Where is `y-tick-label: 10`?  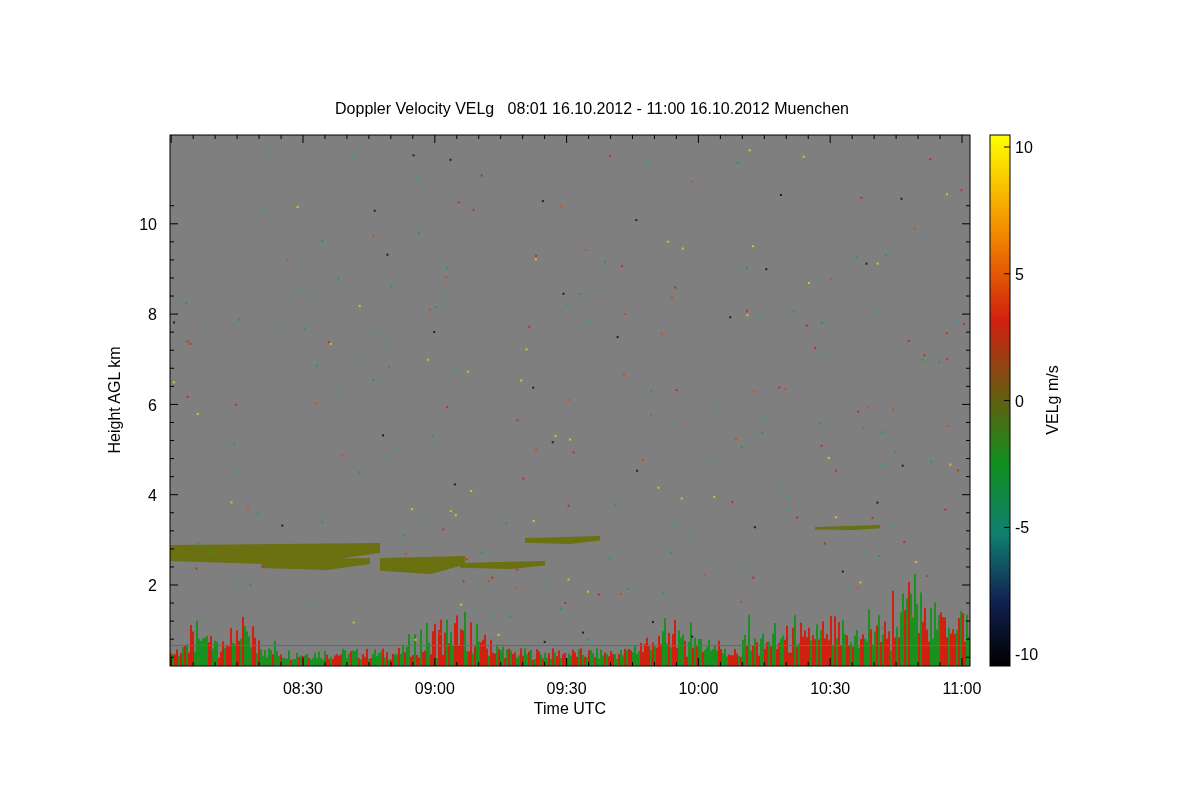 y-tick-label: 10 is located at coordinates (148, 224).